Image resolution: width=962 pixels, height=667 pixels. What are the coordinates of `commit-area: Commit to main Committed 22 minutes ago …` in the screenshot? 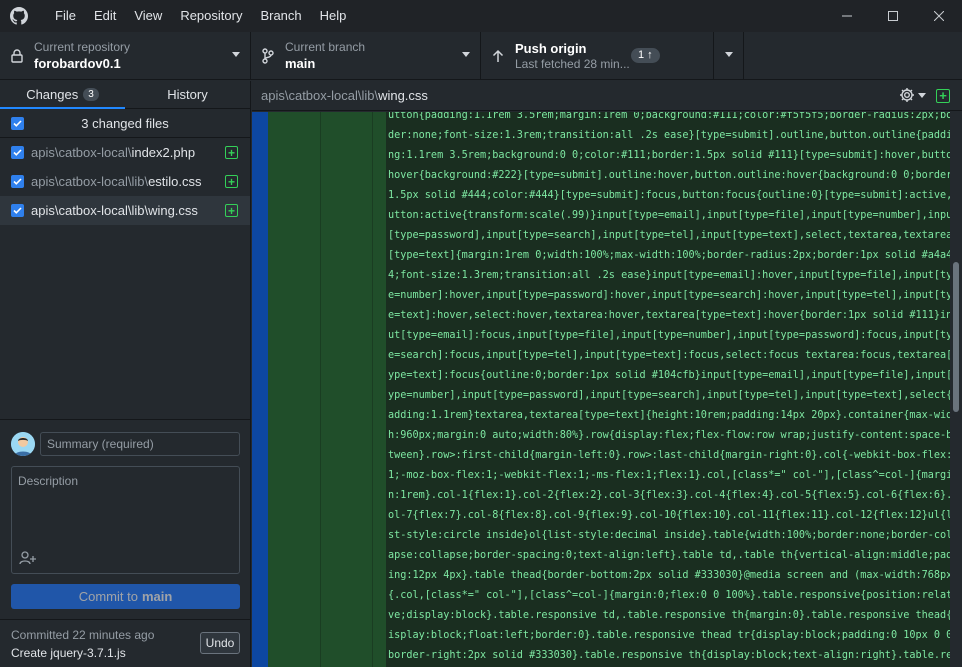 It's located at (125, 543).